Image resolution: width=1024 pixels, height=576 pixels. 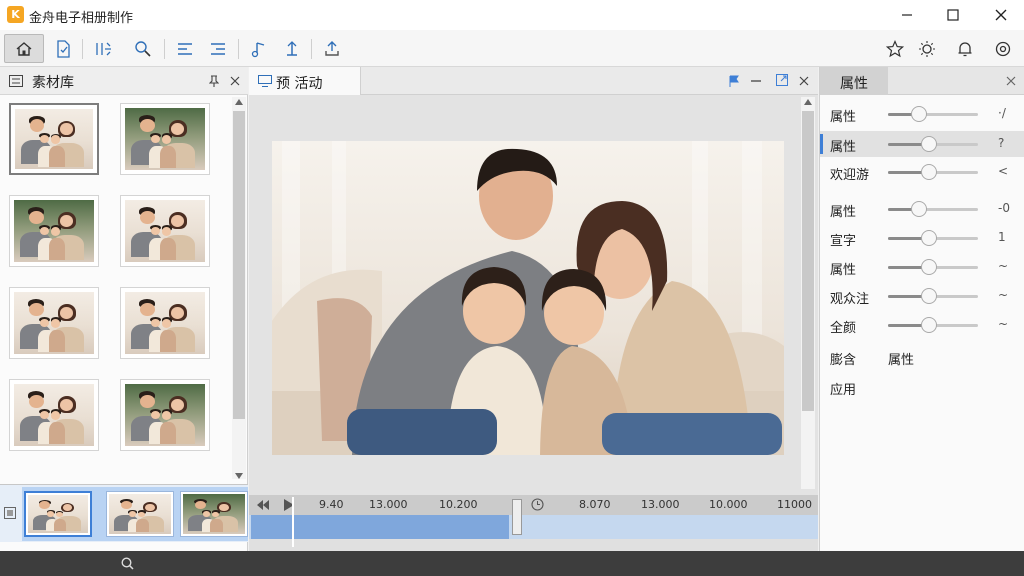 I want to click on timeline-scrollbar, so click(x=533, y=545).